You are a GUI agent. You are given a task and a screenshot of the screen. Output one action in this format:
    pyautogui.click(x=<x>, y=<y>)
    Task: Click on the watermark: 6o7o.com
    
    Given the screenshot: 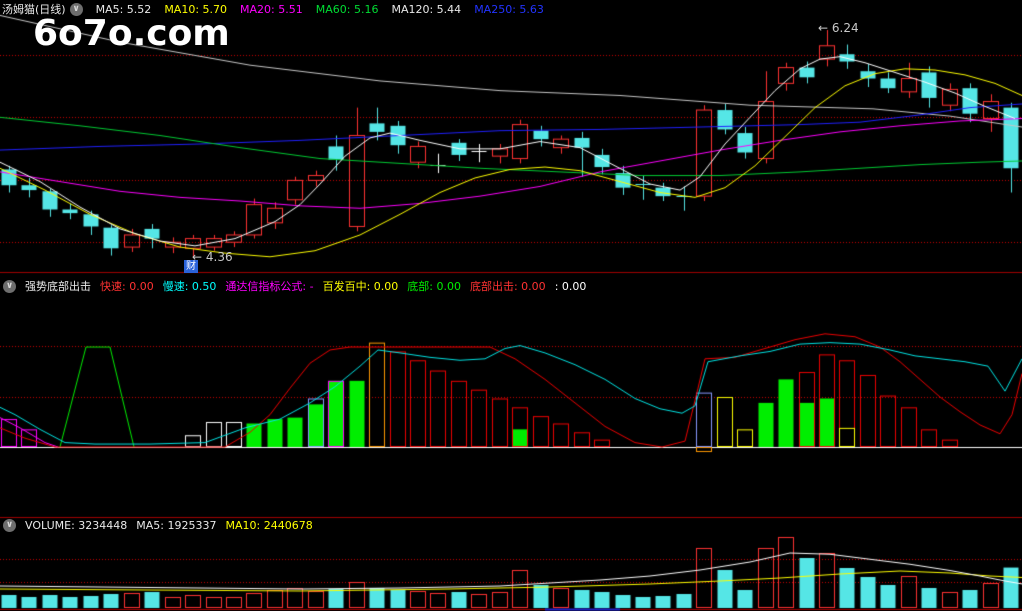 What is the action you would take?
    pyautogui.click(x=131, y=33)
    